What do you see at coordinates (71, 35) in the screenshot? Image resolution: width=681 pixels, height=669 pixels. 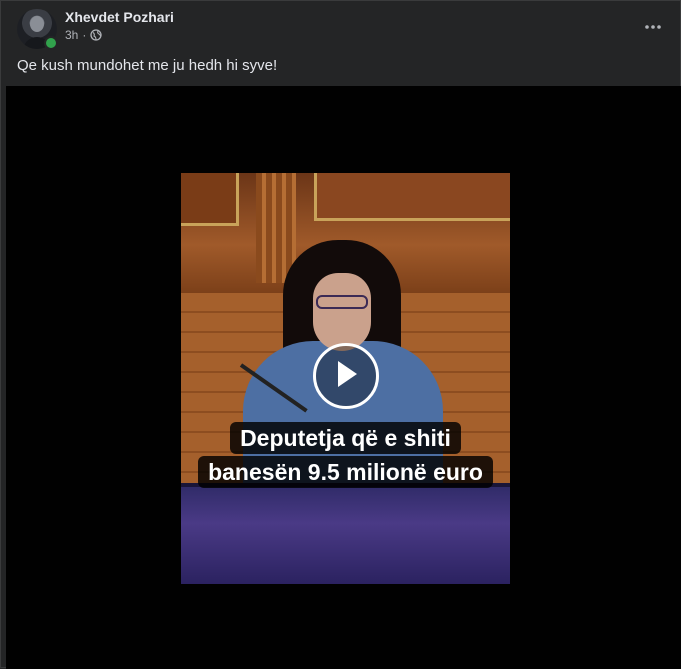 I see `post-time: 3h` at bounding box center [71, 35].